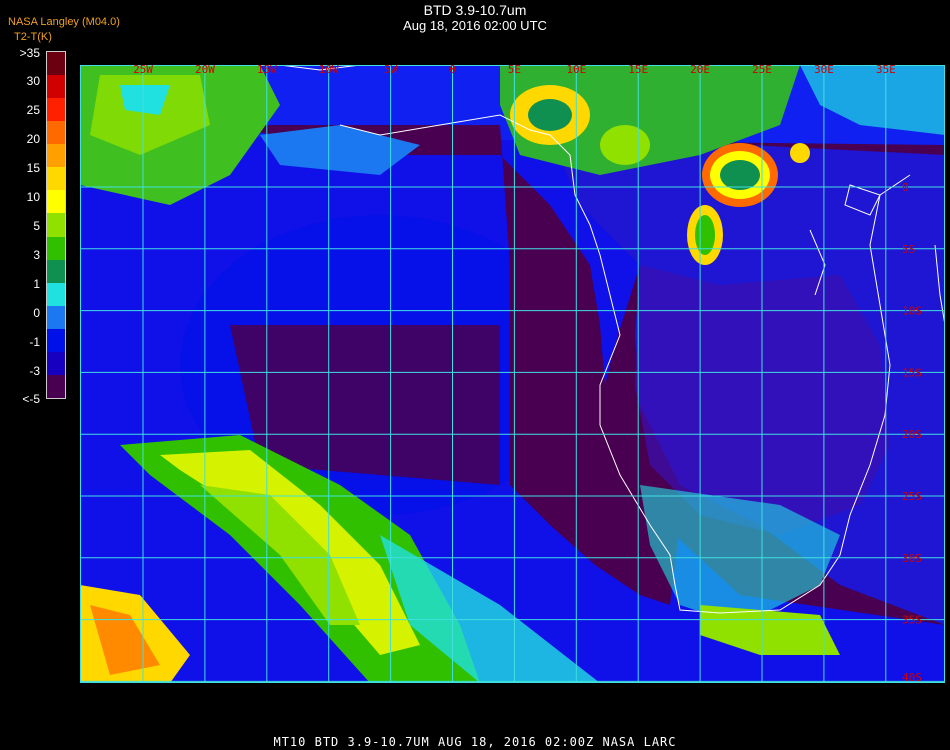 The image size is (950, 750). I want to click on latitude-label: 35S, so click(912, 620).